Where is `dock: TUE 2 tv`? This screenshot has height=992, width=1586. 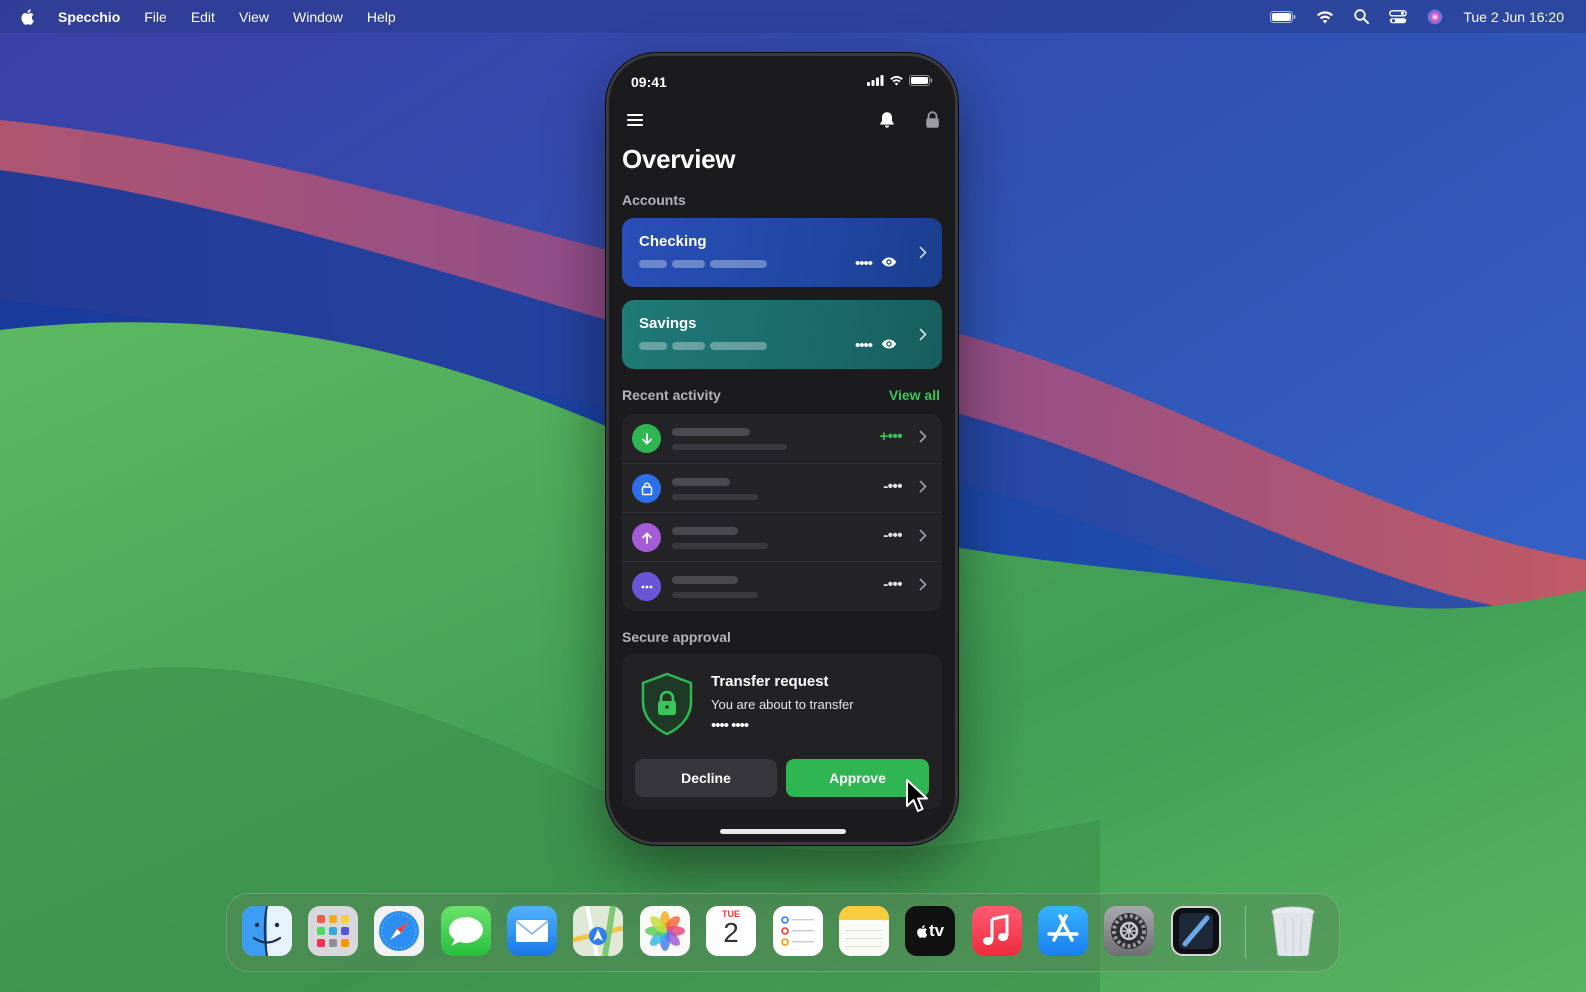
dock: TUE 2 tv is located at coordinates (783, 932).